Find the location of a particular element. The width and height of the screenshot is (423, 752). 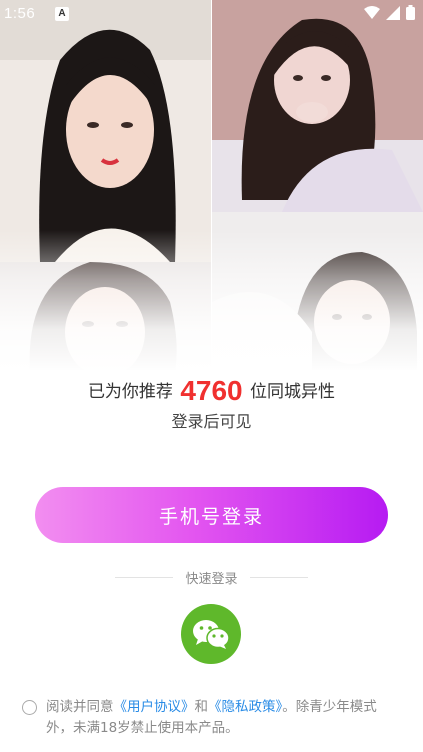

status-time: 1:56 is located at coordinates (20, 13).